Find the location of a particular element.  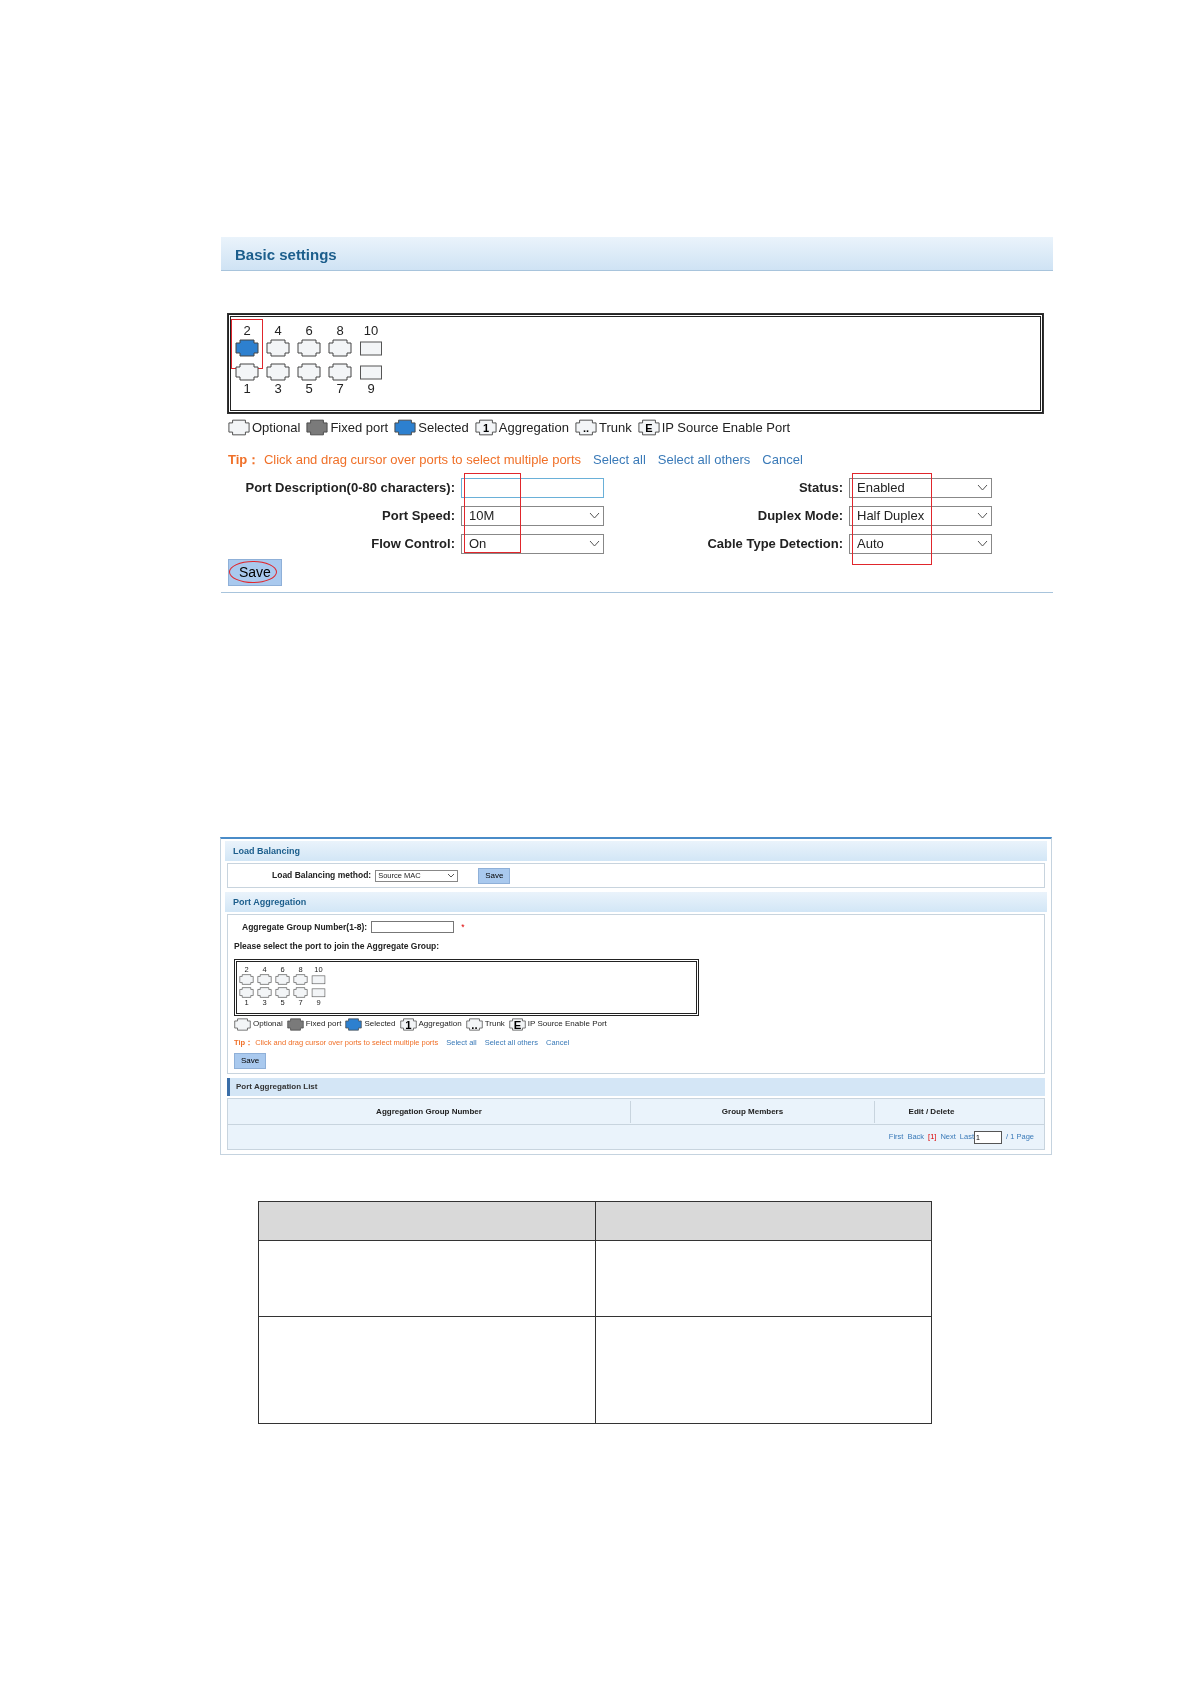

port-number: 7 is located at coordinates (340, 389).